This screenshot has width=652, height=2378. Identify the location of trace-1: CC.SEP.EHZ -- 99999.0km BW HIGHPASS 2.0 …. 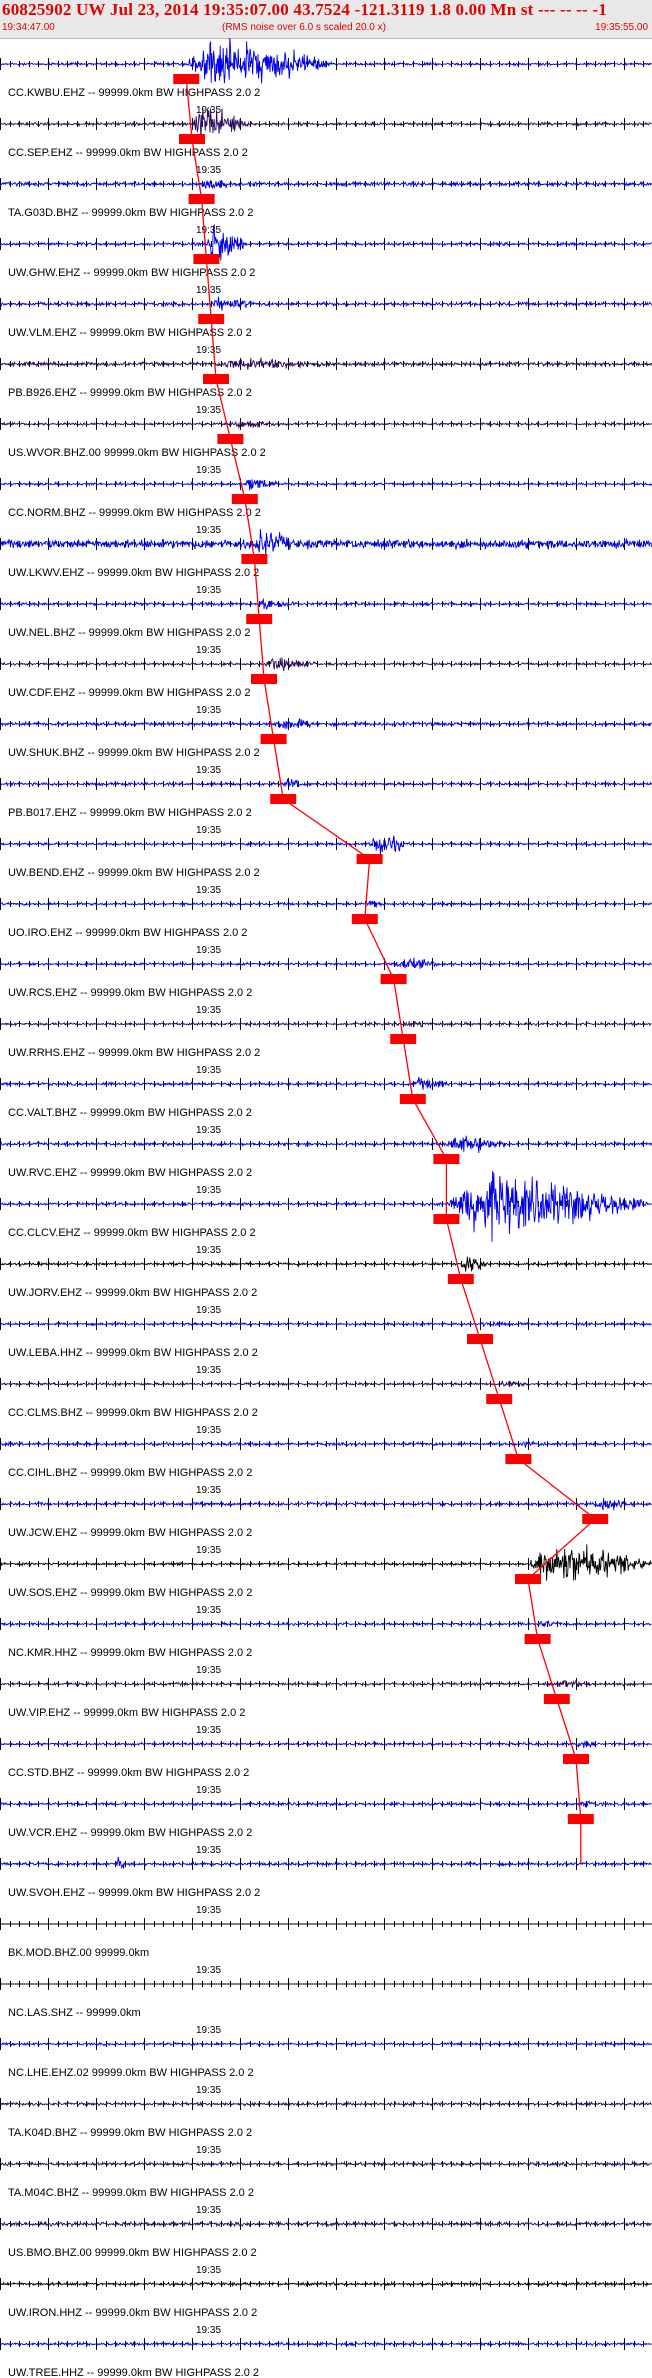
(326, 141).